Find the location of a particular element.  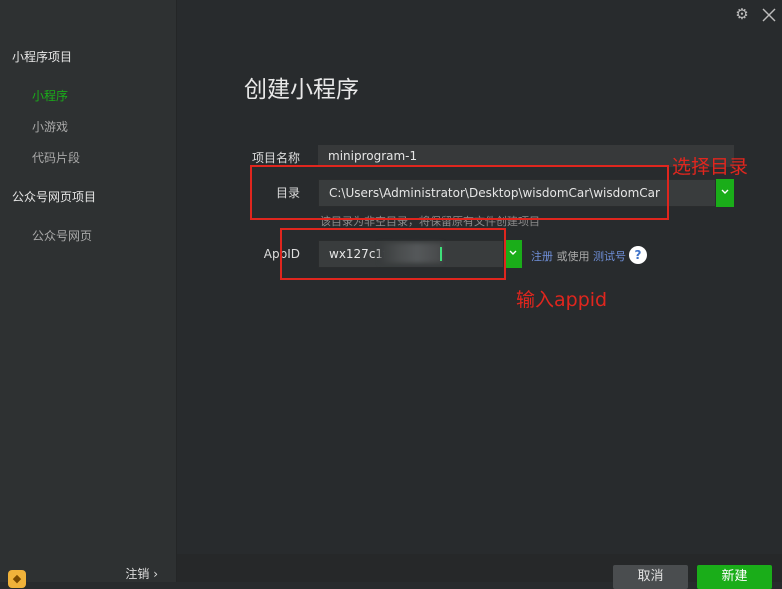

annotation-enter-appid: 输入appid is located at coordinates (562, 300).